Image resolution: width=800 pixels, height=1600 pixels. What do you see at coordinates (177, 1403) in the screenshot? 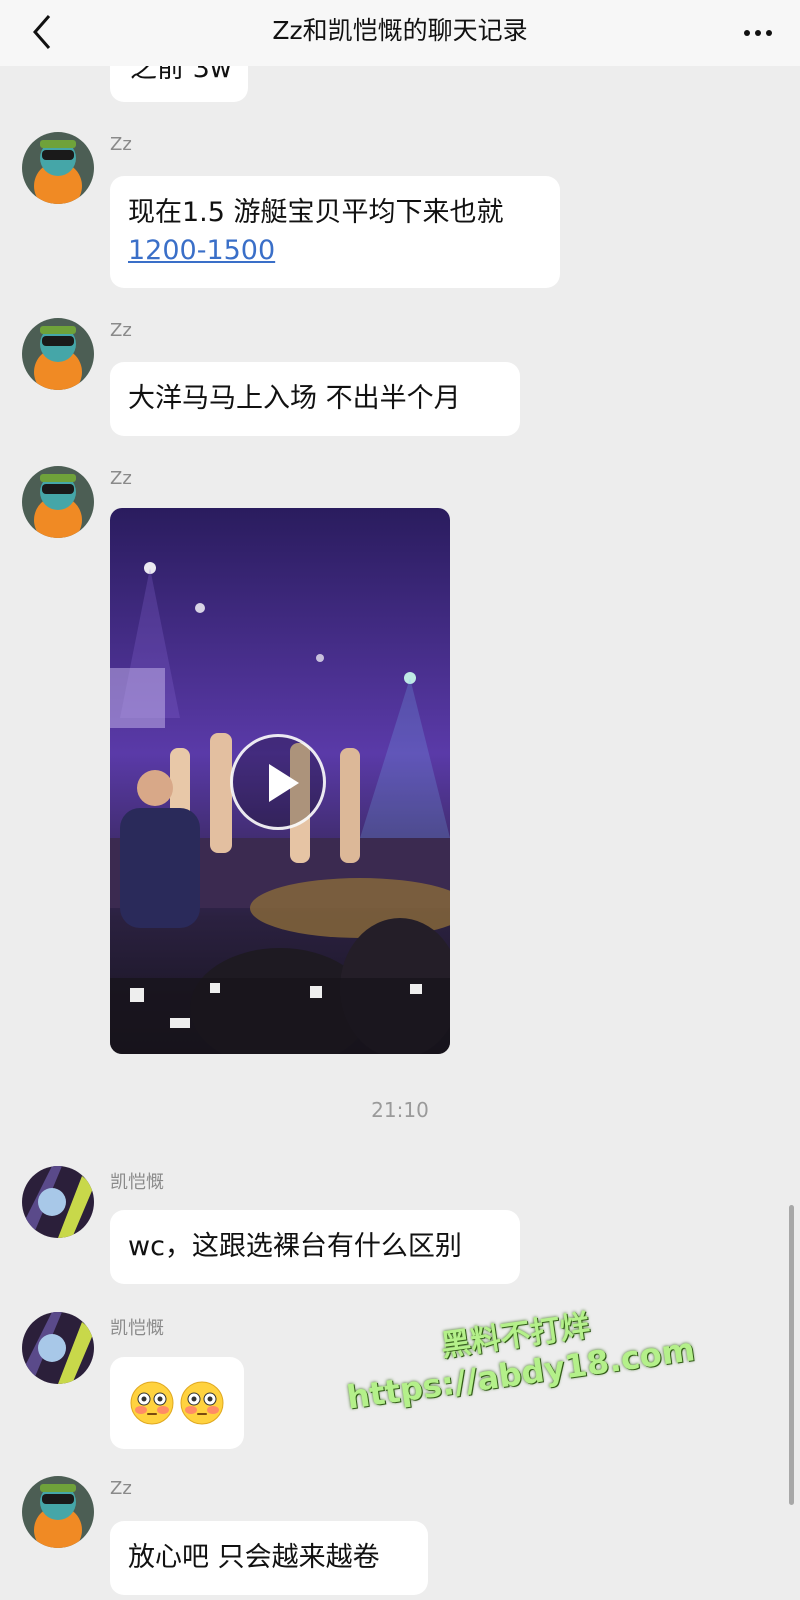
I see `emoji-bubble` at bounding box center [177, 1403].